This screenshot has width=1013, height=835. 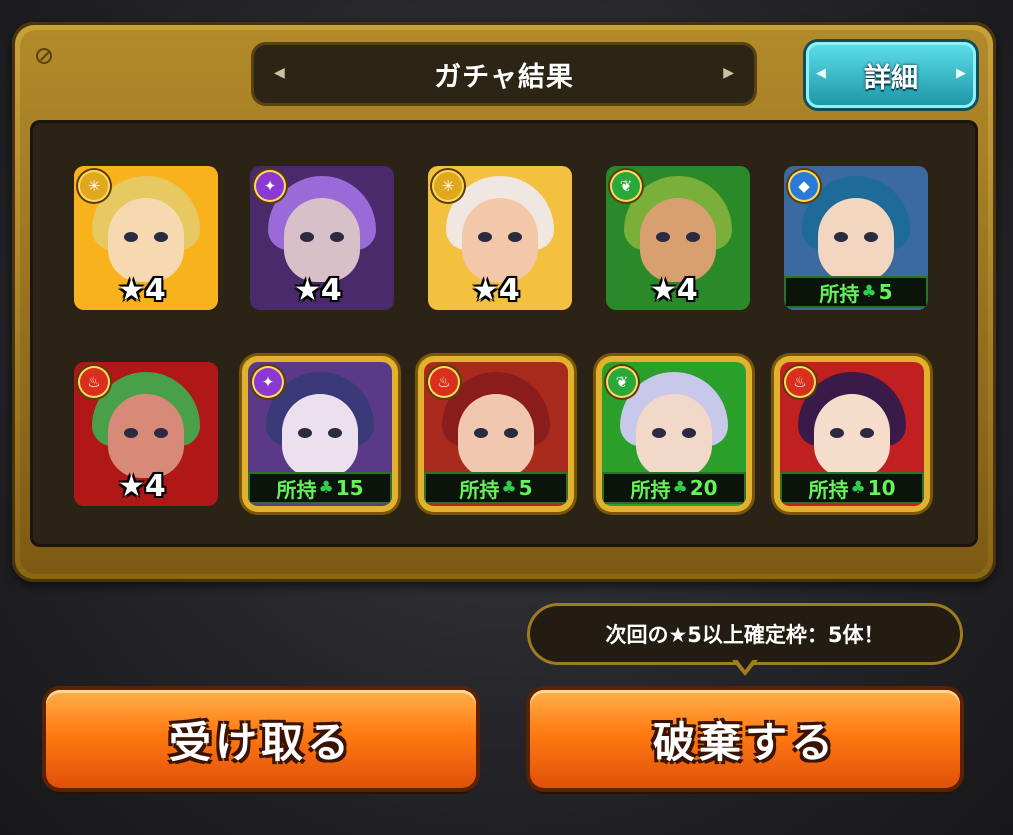 I want to click on monster-card: ❦ ★4, so click(x=678, y=238).